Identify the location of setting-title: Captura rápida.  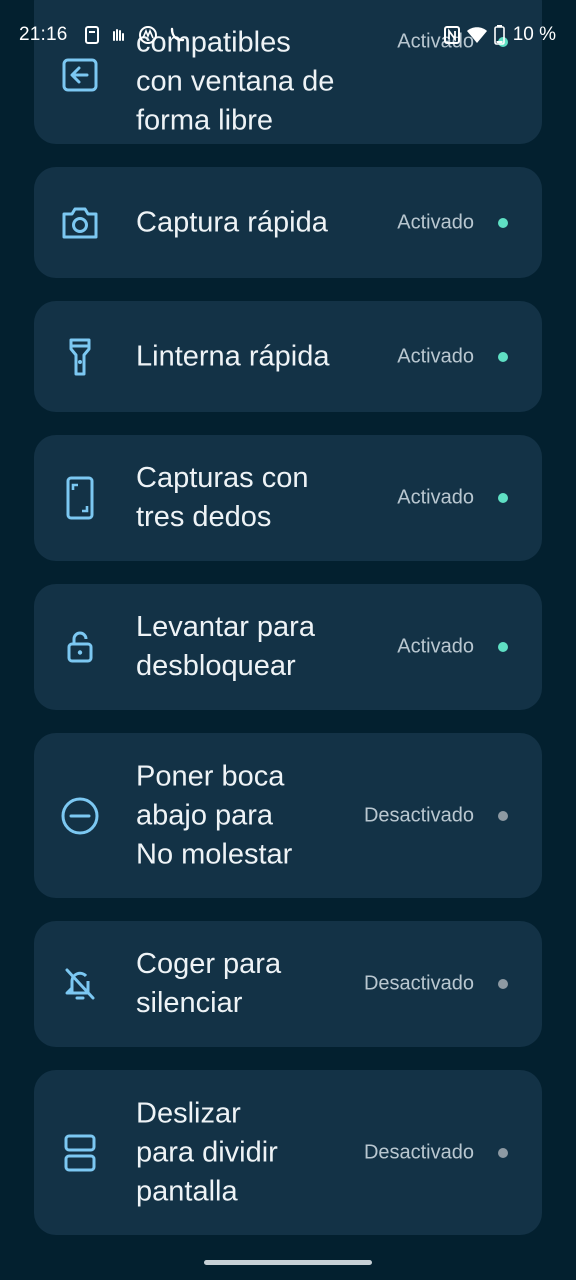
(232, 222).